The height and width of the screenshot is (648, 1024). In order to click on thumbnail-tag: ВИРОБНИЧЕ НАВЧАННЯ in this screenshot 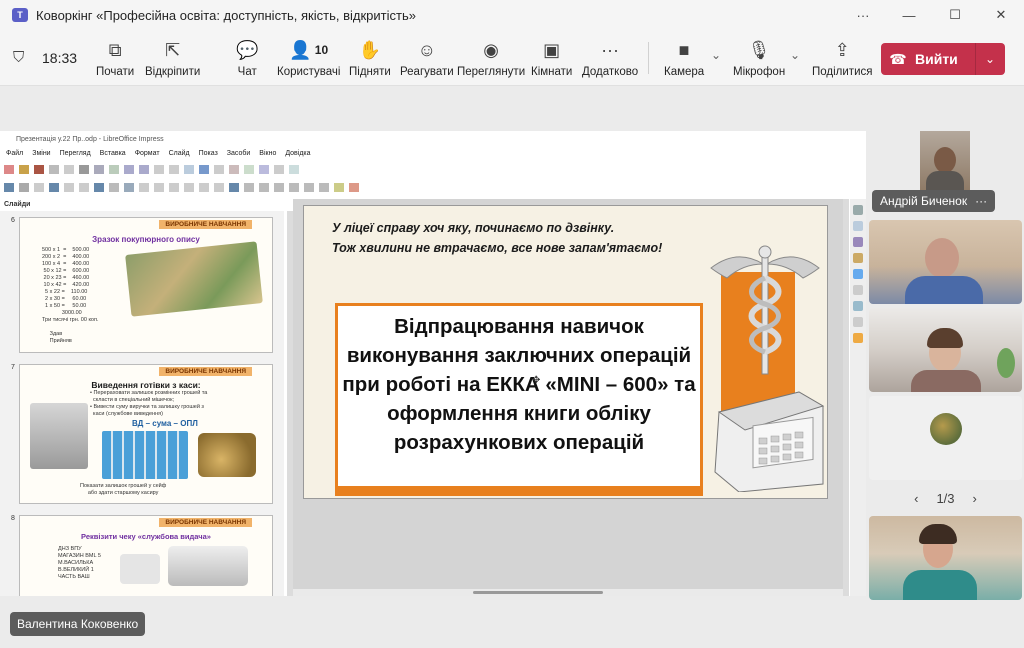, I will do `click(205, 224)`.